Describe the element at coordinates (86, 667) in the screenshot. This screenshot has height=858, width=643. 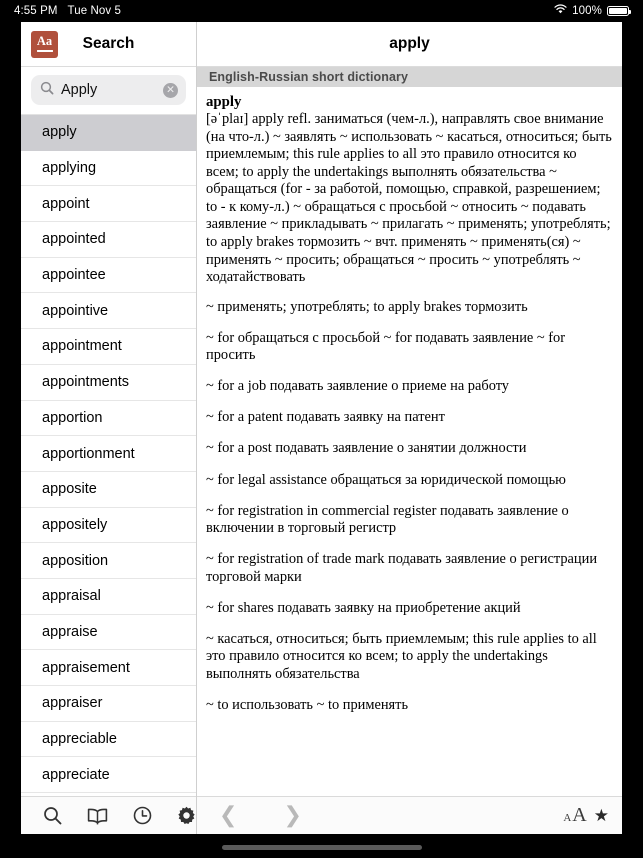
I see `list-item-label: appraisement` at that location.